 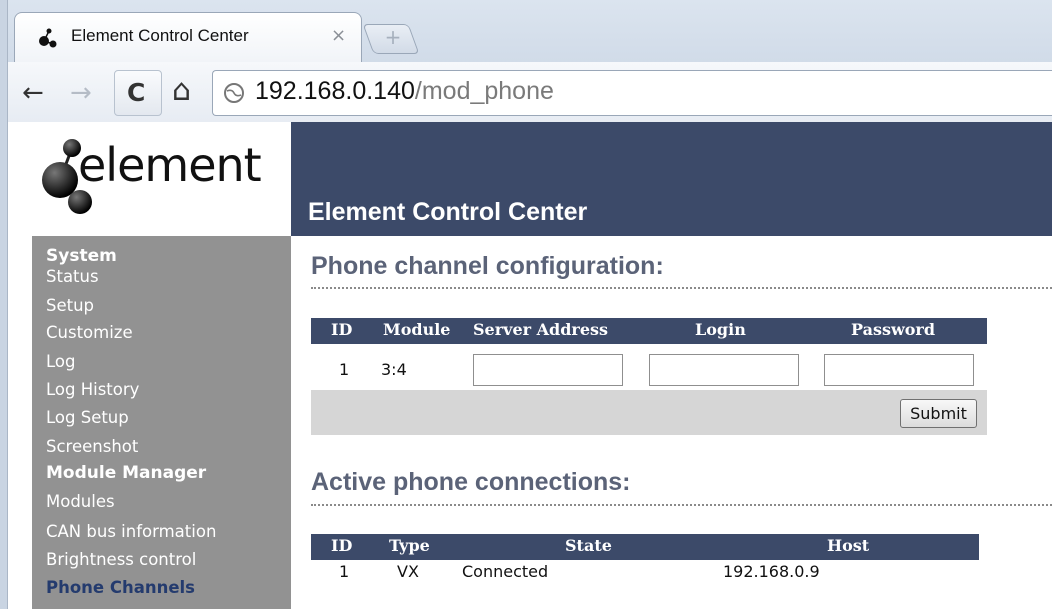 What do you see at coordinates (33, 93) in the screenshot?
I see `back-arrow-icon: ←` at bounding box center [33, 93].